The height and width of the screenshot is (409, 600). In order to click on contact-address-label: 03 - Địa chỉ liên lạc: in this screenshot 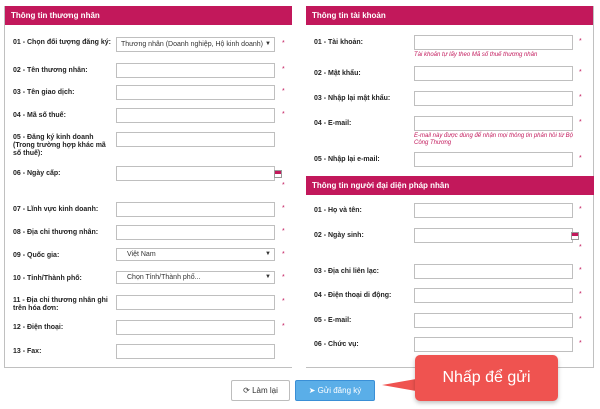, I will do `click(346, 271)`.